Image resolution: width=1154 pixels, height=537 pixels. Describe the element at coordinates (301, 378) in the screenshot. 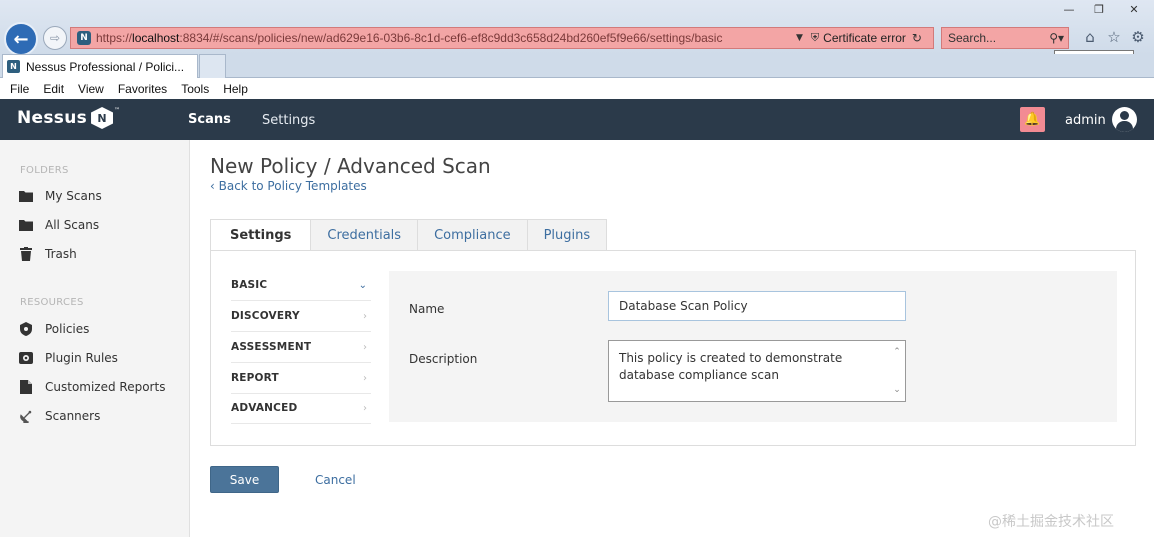

I see `category-report: REPORT ›` at that location.